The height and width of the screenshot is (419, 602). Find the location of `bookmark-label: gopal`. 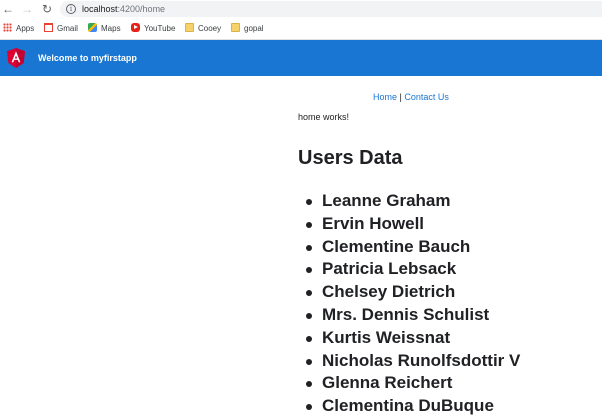

bookmark-label: gopal is located at coordinates (254, 28).